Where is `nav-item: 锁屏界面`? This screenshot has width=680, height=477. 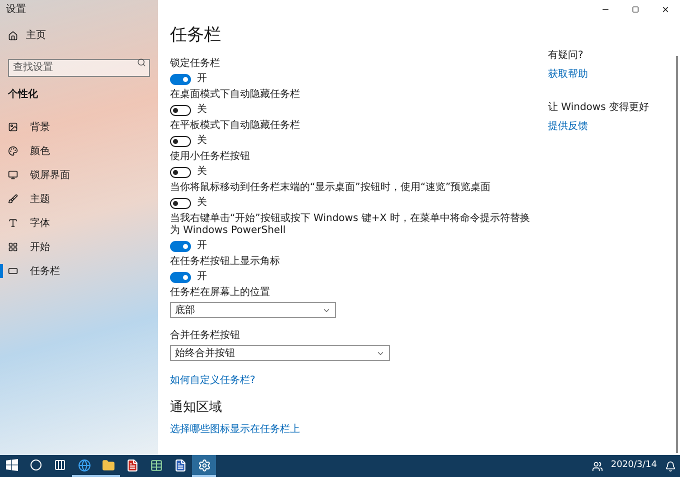
nav-item: 锁屏界面 is located at coordinates (79, 175).